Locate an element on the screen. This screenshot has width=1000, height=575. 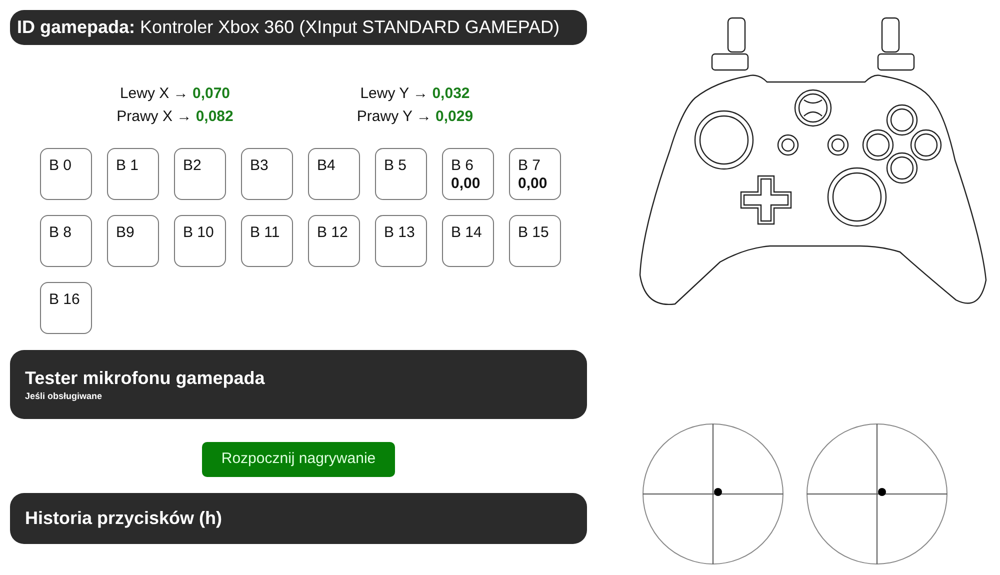
gamepad-button-tile: B 14 is located at coordinates (468, 241).